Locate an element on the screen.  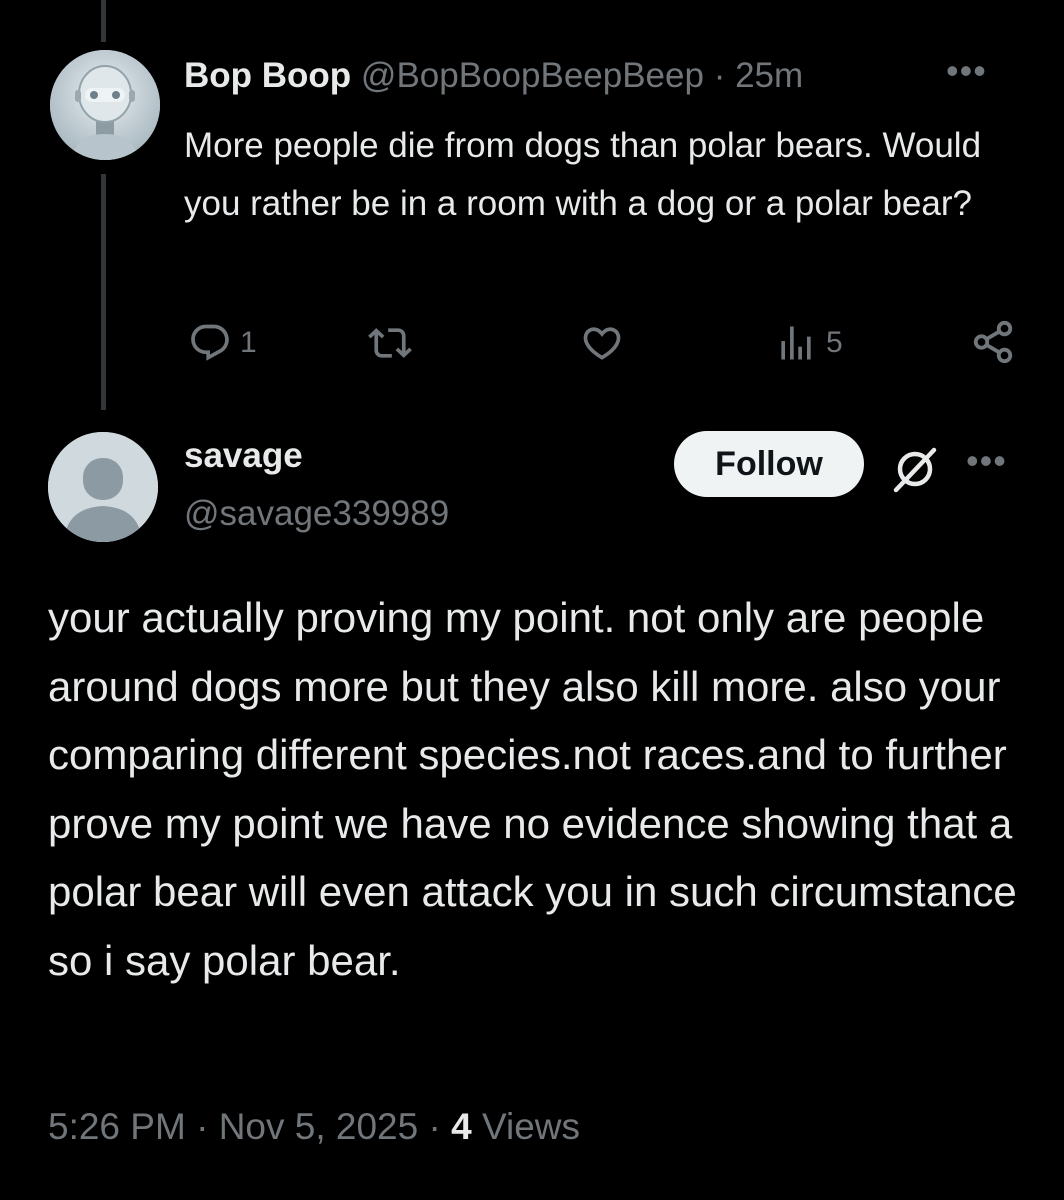
default-profile-icon is located at coordinates (103, 487).